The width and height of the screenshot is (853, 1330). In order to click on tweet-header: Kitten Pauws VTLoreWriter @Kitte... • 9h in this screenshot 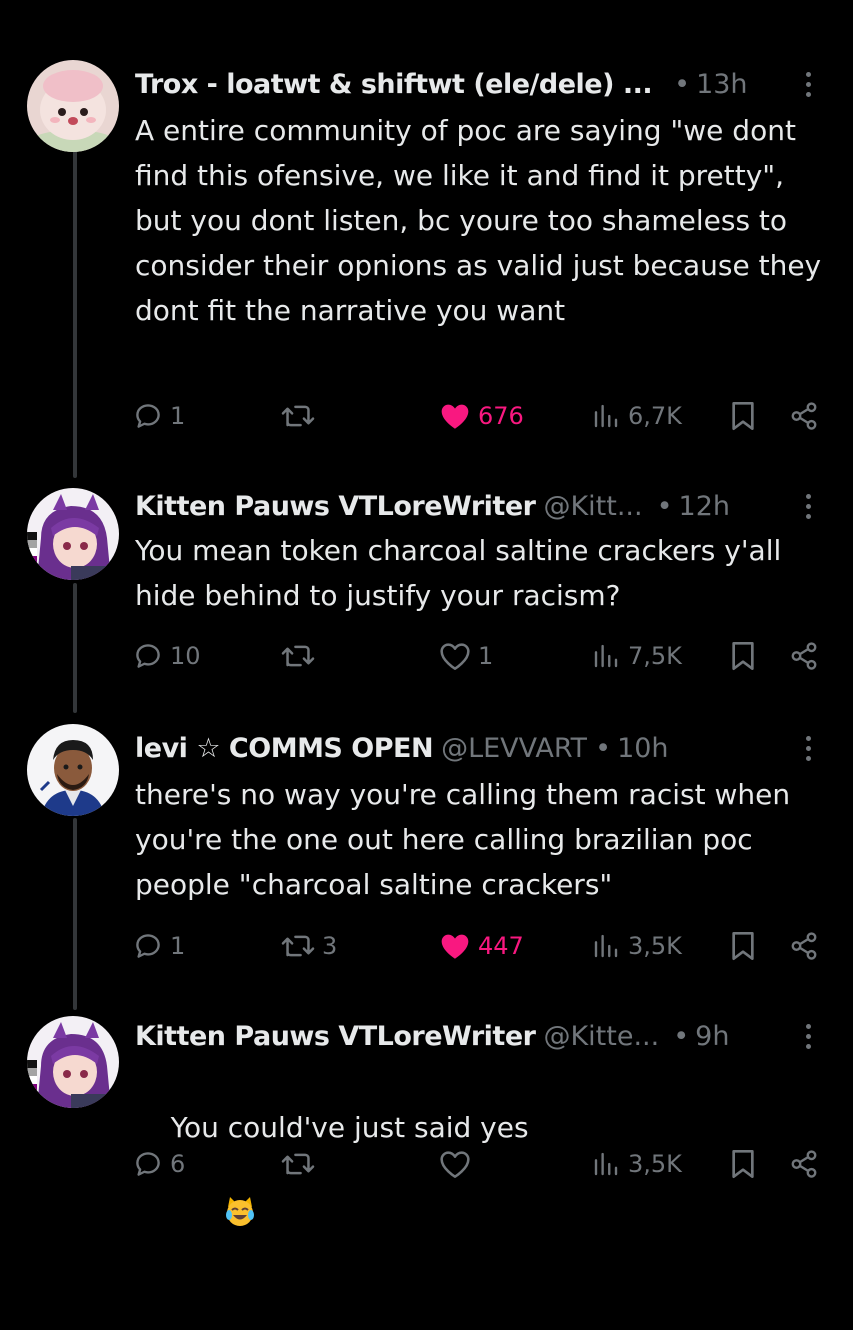, I will do `click(479, 1036)`.